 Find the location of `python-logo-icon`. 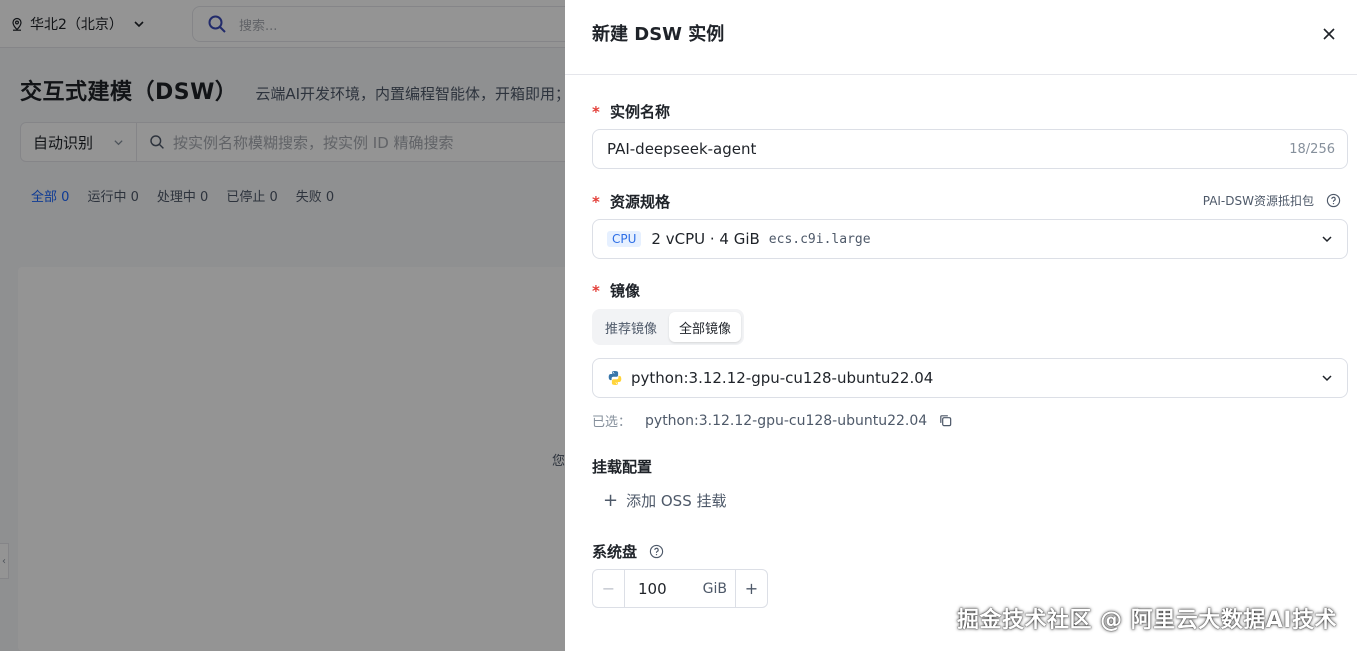

python-logo-icon is located at coordinates (615, 378).